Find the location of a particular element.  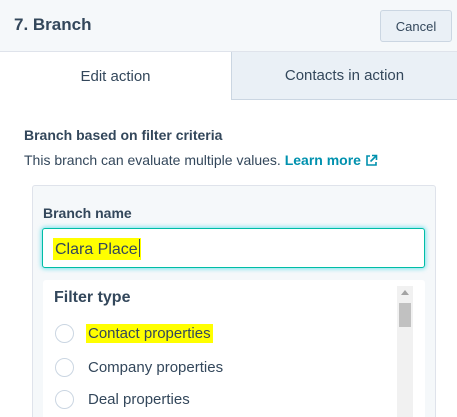

external-link-icon is located at coordinates (371, 162).